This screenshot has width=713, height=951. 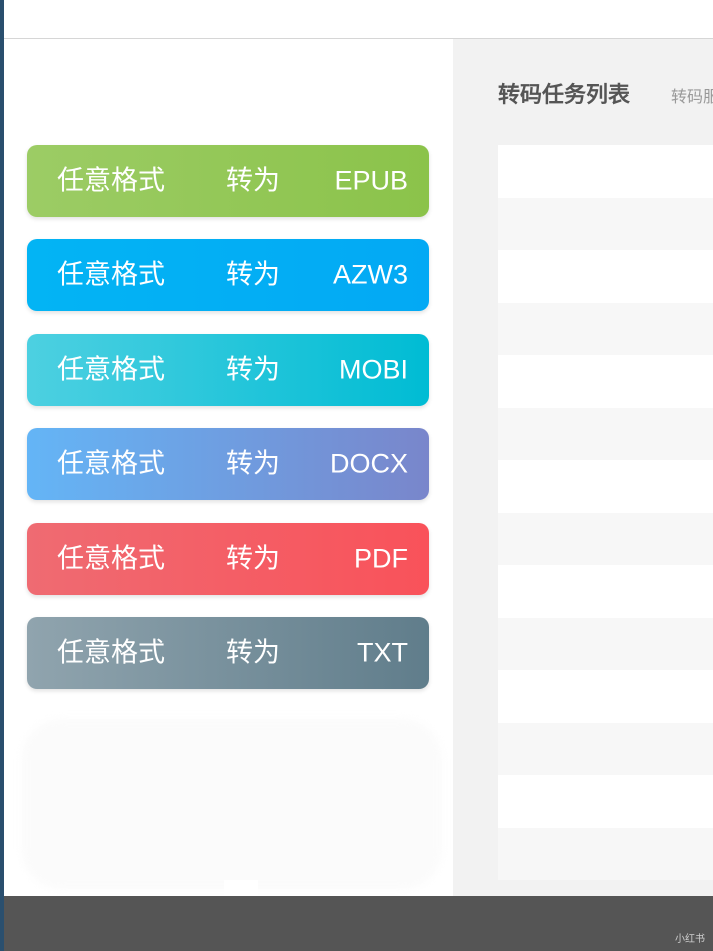 What do you see at coordinates (370, 274) in the screenshot?
I see `target-format-label: AZW3` at bounding box center [370, 274].